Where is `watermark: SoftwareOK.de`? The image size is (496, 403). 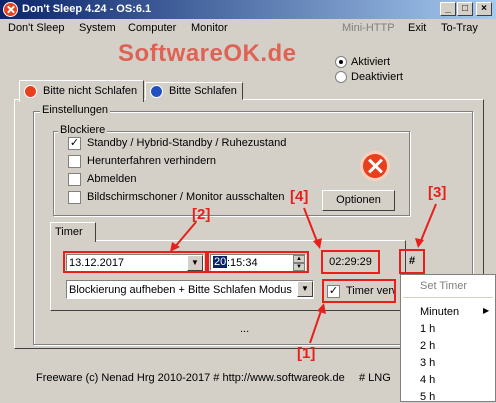 watermark: SoftwareOK.de is located at coordinates (207, 53).